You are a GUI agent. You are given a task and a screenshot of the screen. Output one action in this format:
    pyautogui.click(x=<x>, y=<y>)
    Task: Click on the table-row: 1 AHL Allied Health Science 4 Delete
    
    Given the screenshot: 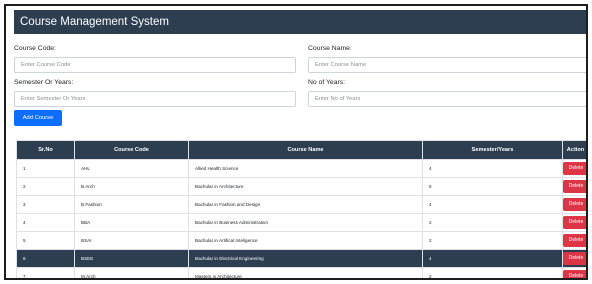 What is the action you would take?
    pyautogui.click(x=301, y=168)
    